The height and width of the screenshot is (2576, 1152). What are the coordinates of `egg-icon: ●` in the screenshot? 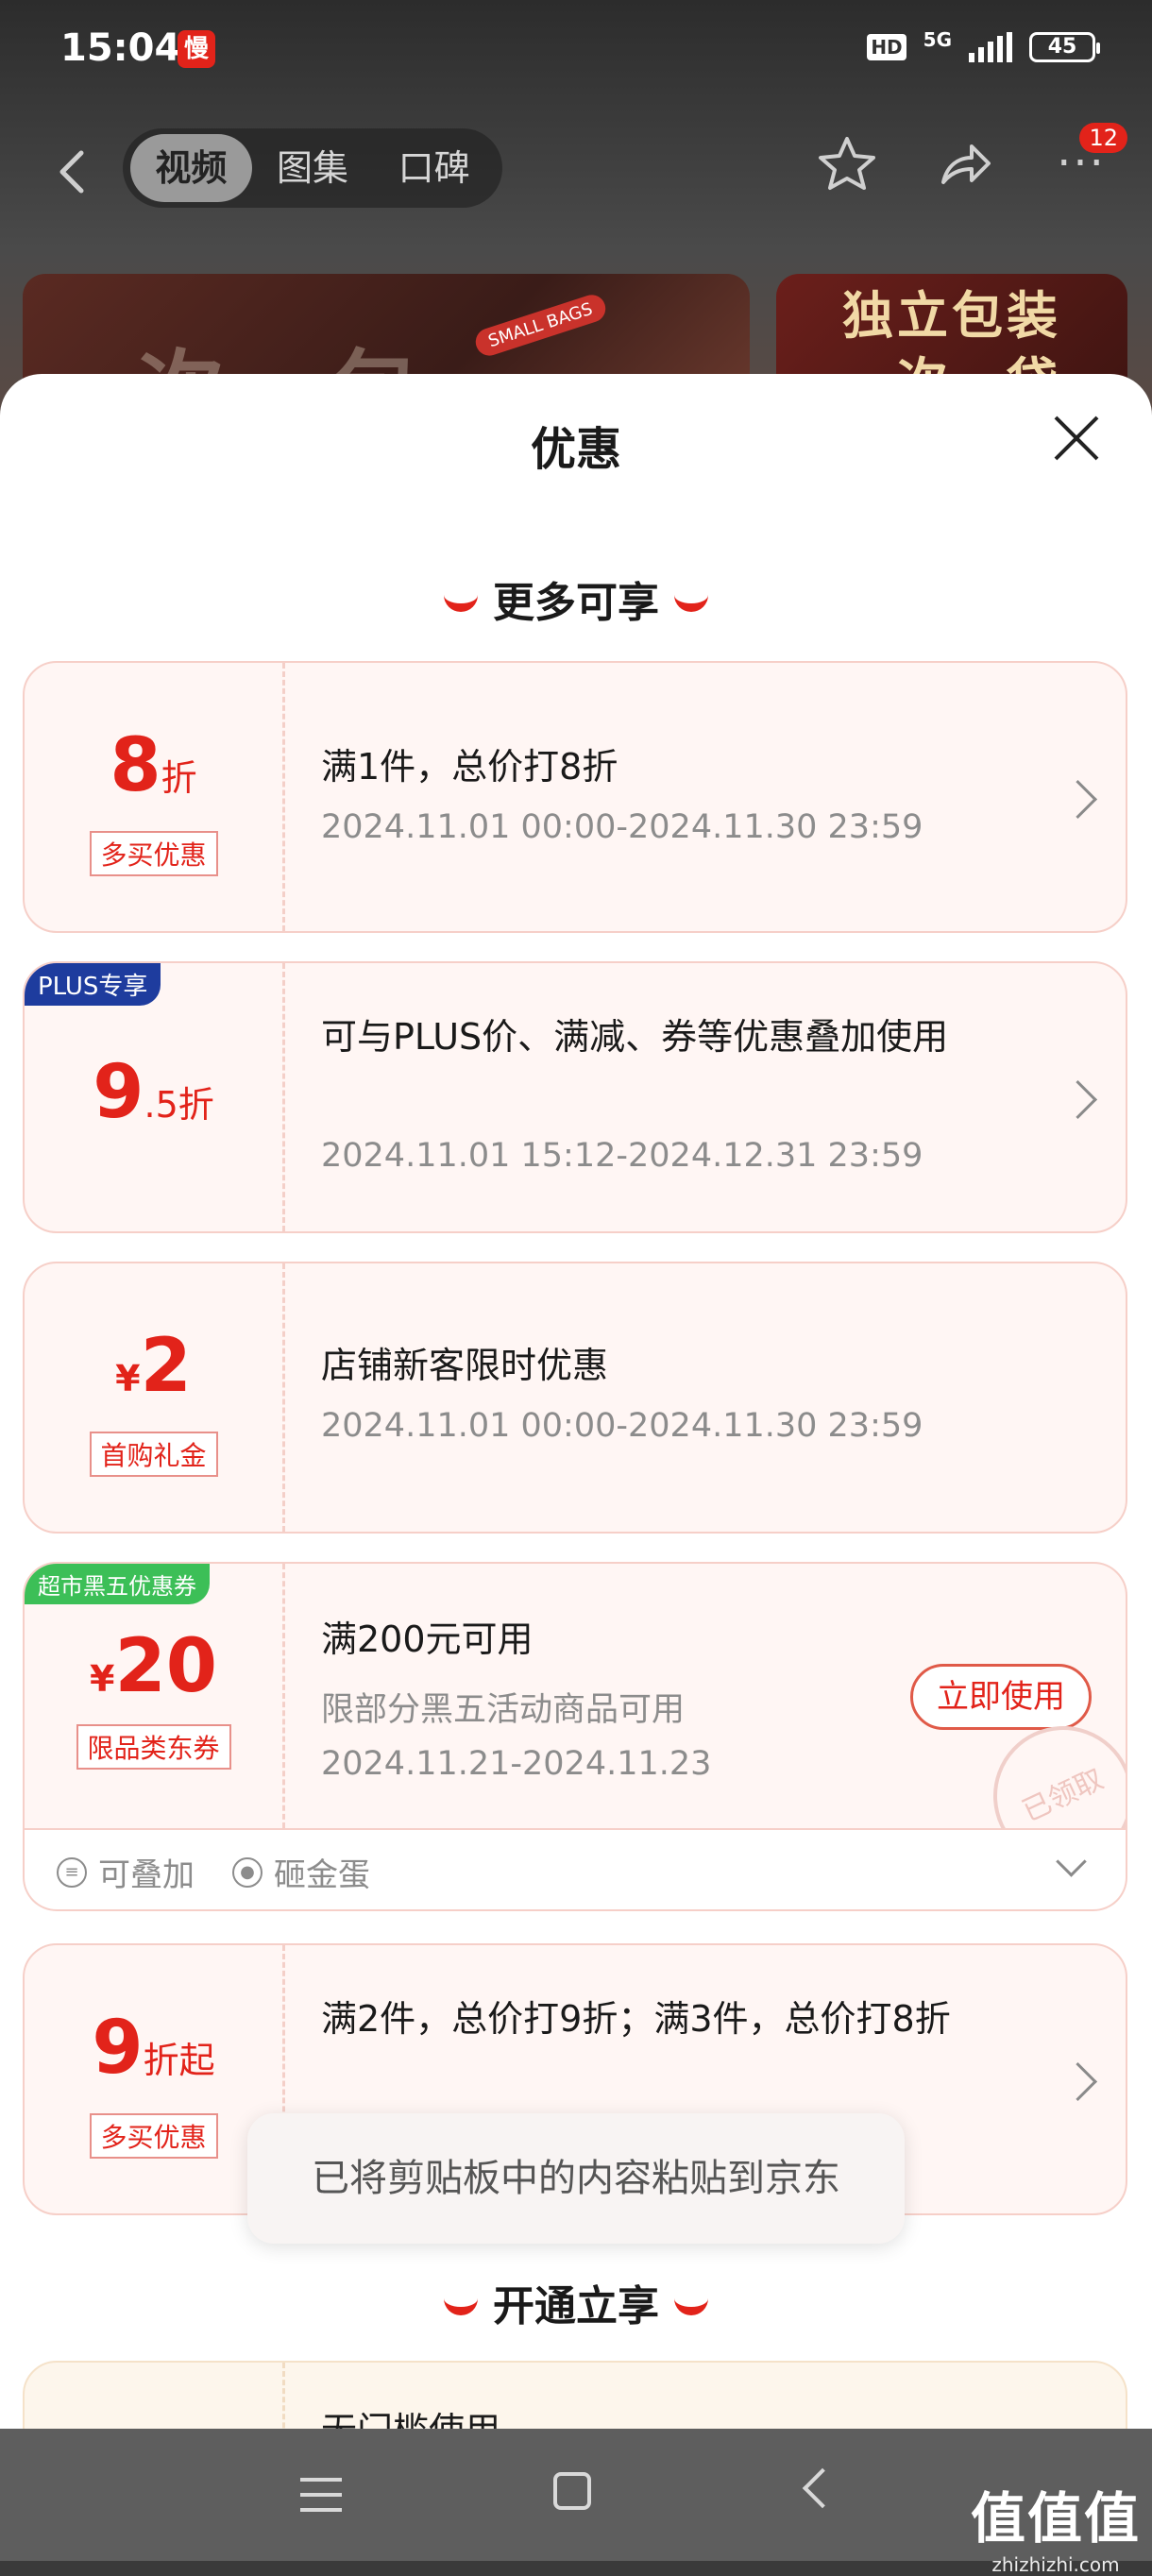 It's located at (247, 1872).